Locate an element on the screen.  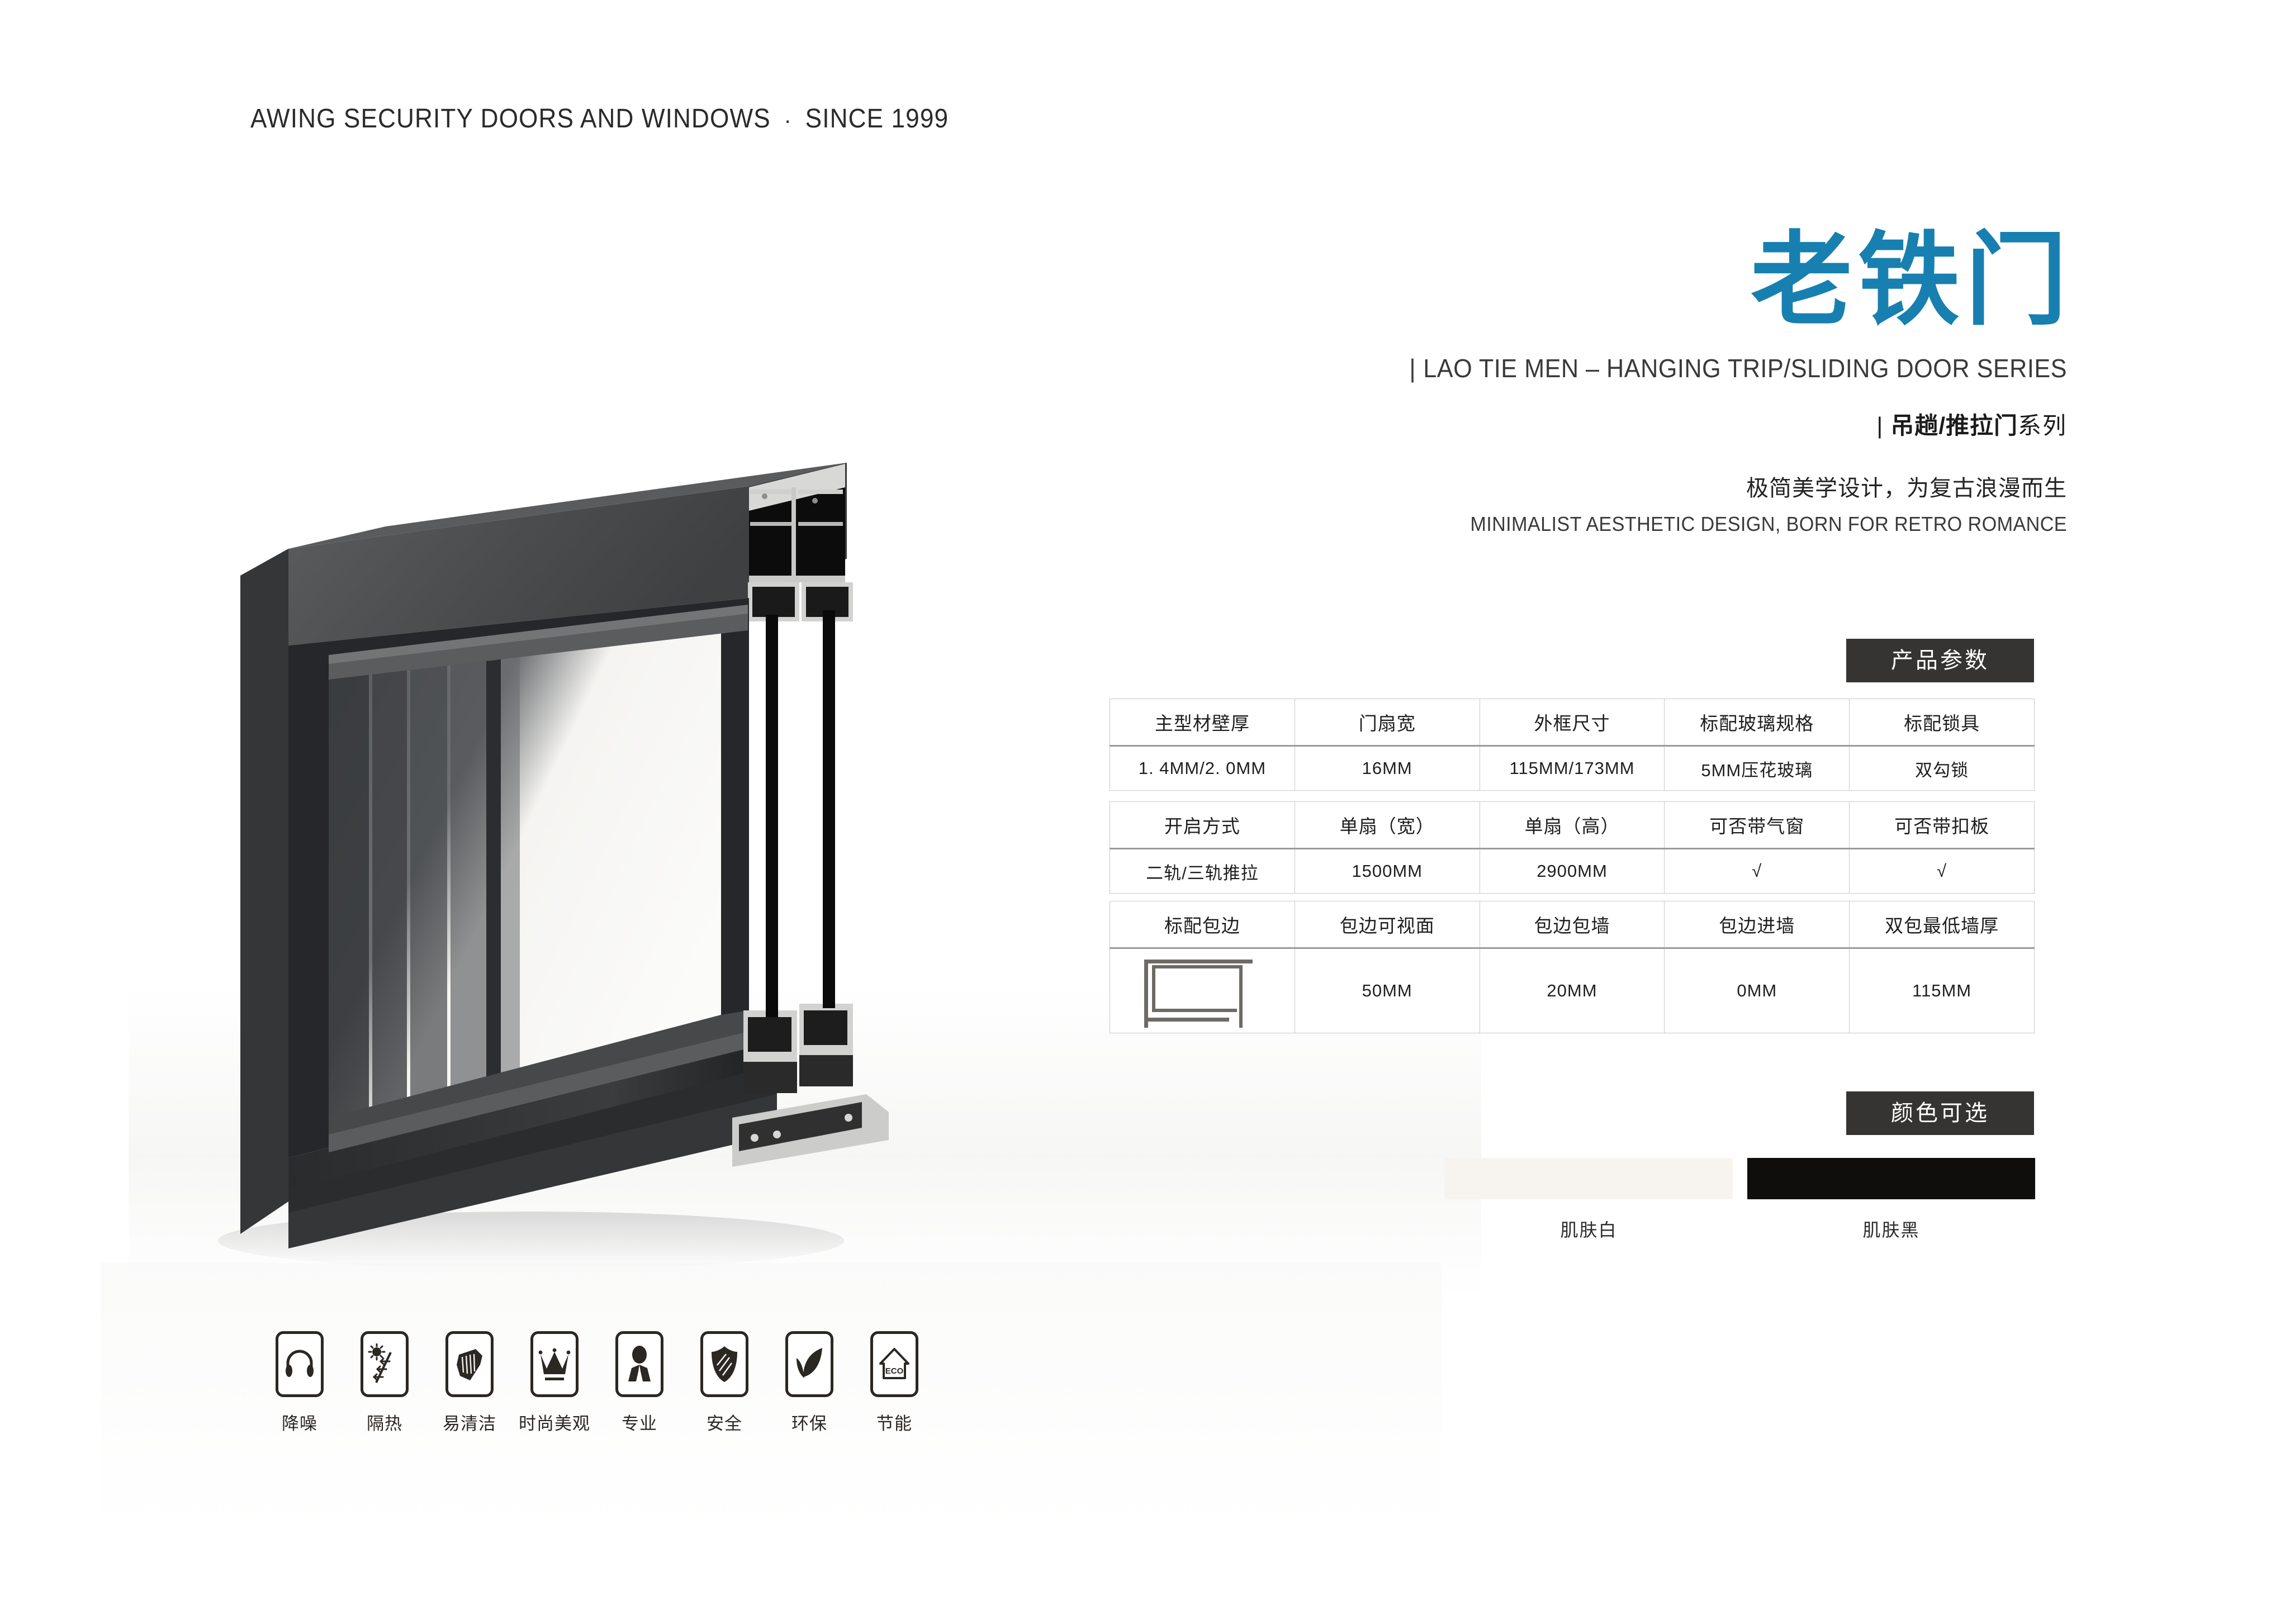
feature-item-energy-saving: ECO 节能 is located at coordinates (894, 1383).